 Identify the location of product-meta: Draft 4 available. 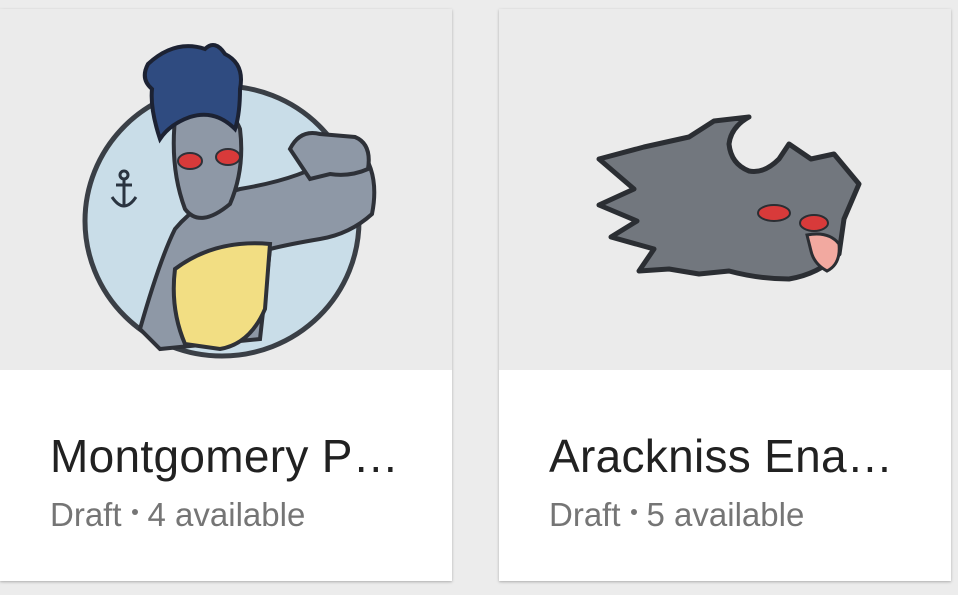
(177, 515).